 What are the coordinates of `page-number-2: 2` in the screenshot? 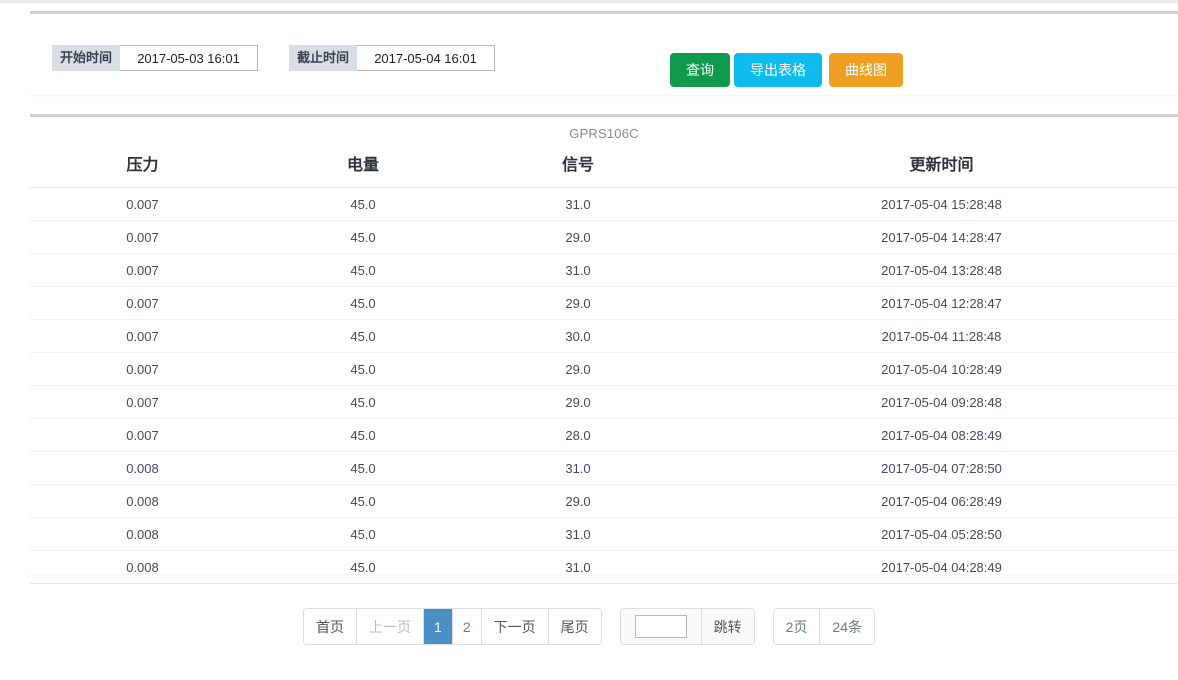 It's located at (467, 626).